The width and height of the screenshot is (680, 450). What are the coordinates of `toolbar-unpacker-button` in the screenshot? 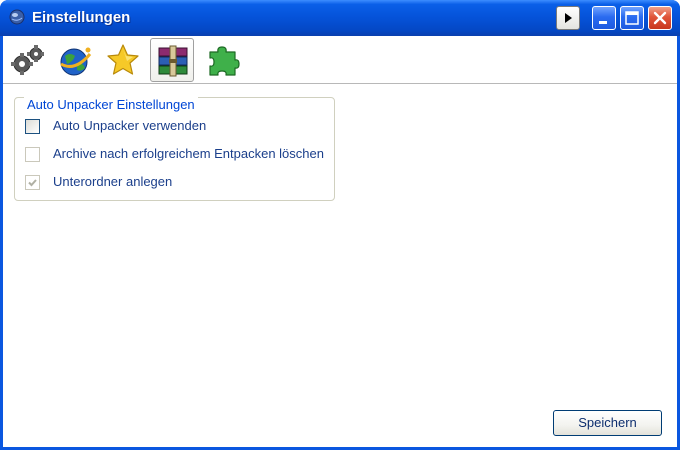 It's located at (172, 60).